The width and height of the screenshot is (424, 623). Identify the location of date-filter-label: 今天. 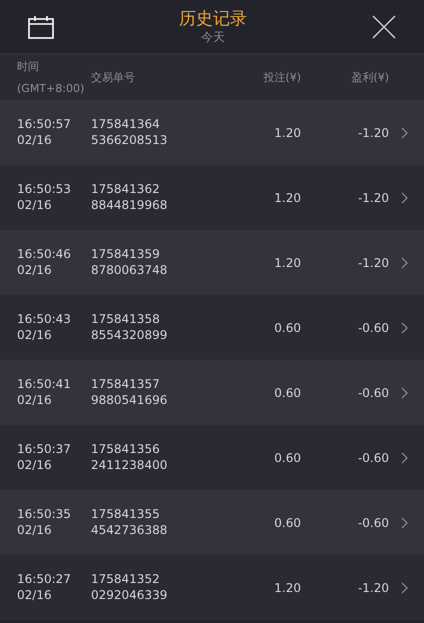
(213, 36).